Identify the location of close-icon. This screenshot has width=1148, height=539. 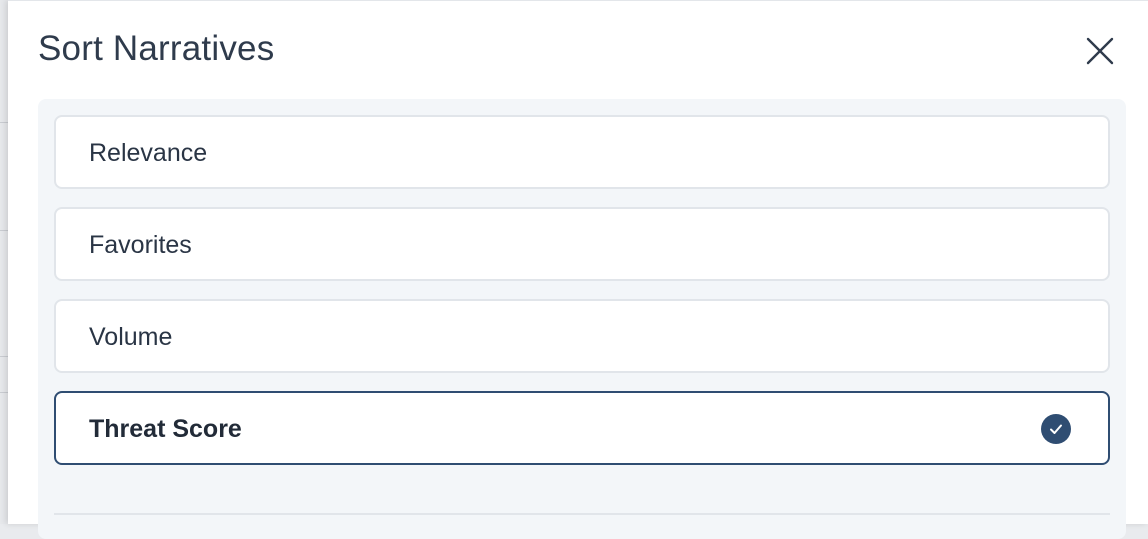
(1100, 51).